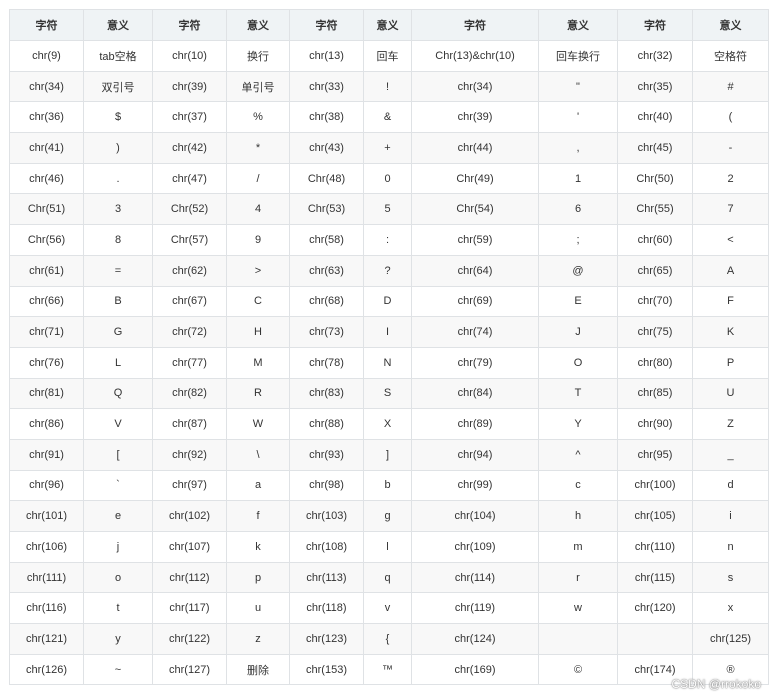  I want to click on cell-meaning: ™, so click(387, 669).